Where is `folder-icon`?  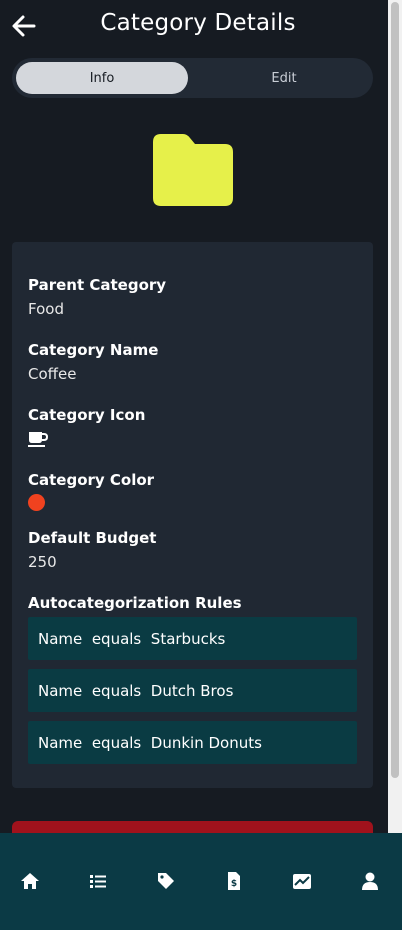 folder-icon is located at coordinates (193, 170).